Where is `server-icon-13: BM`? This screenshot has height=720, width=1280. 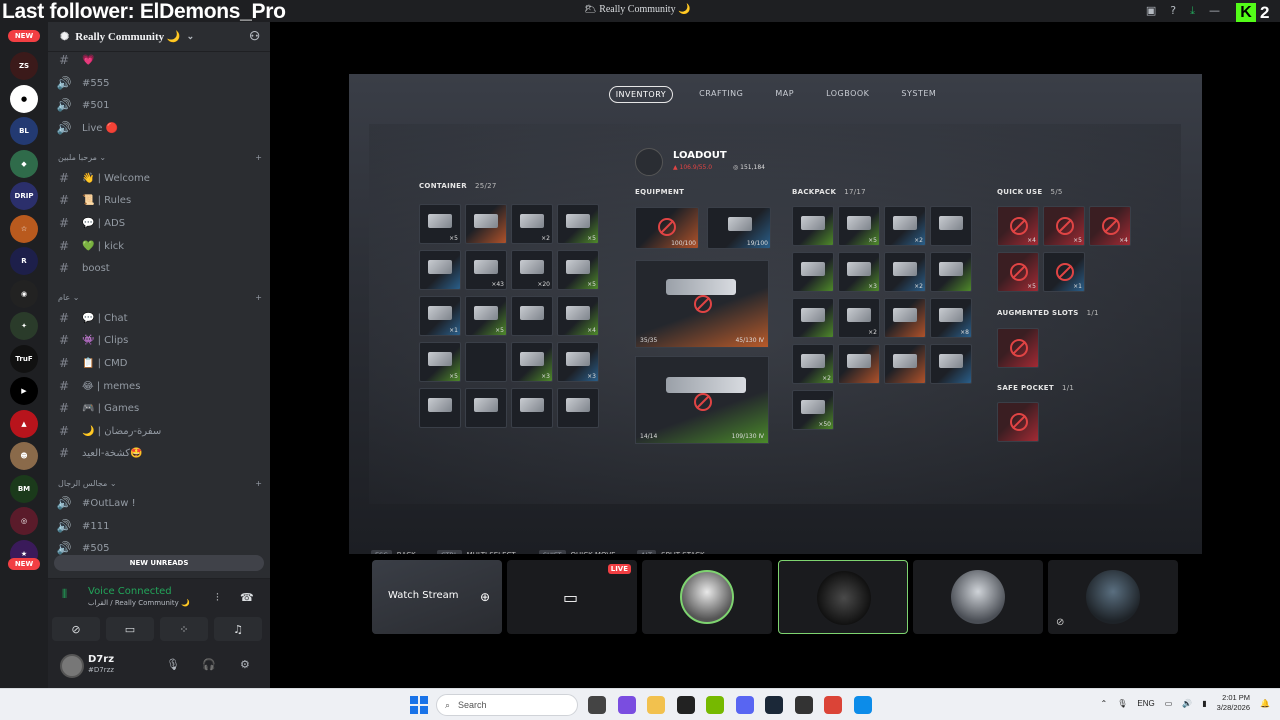
server-icon-13: BM is located at coordinates (24, 488).